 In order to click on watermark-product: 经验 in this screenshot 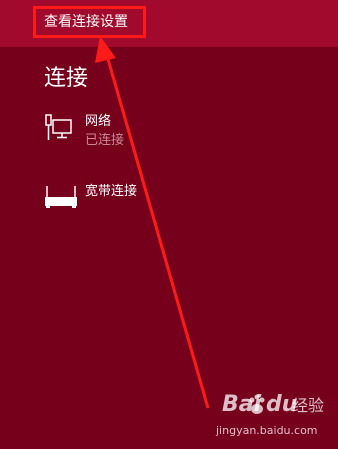, I will do `click(308, 405)`.